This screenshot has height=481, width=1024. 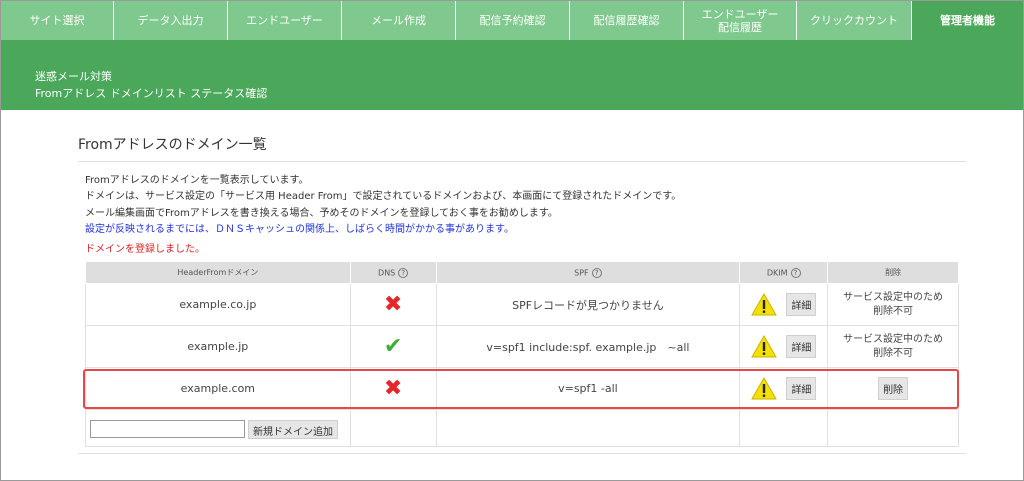 I want to click on header-domain: HeaderFromドメイン, so click(x=218, y=272).